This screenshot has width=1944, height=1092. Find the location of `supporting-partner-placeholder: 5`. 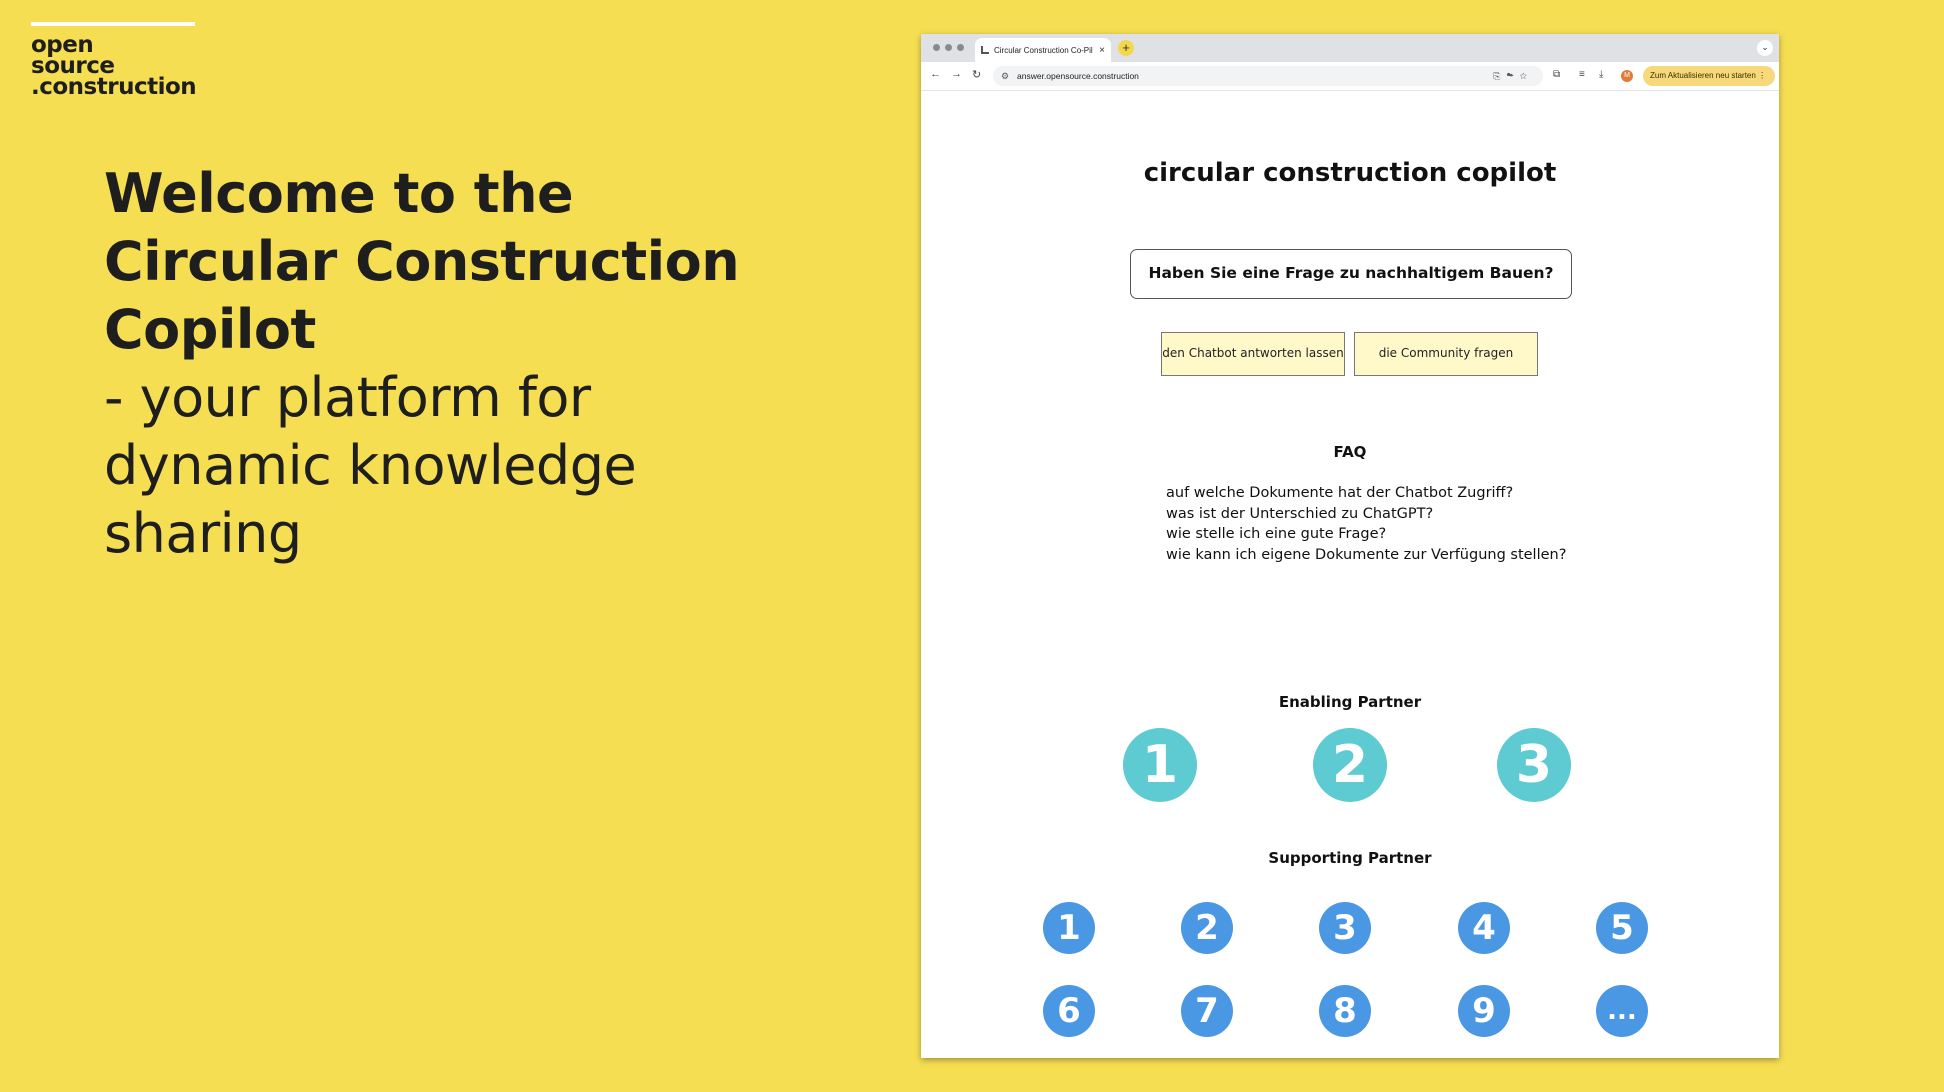

supporting-partner-placeholder: 5 is located at coordinates (1622, 928).